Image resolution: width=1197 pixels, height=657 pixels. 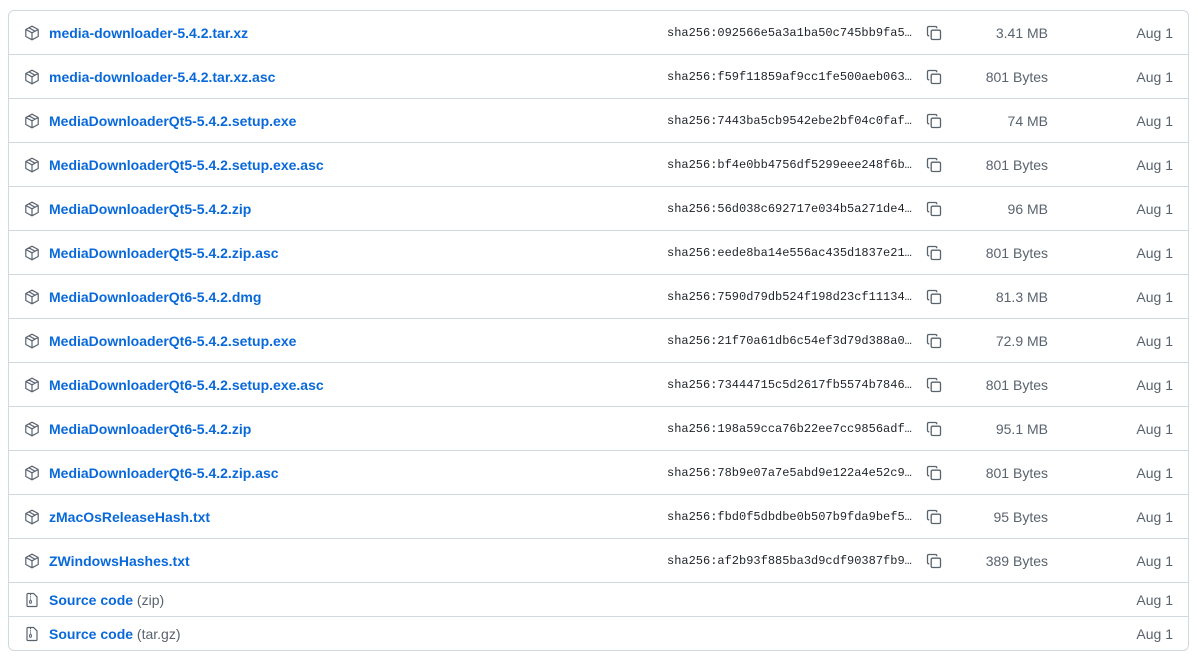 I want to click on asset-link: MediaDownloaderQt6-5.4.2.zip.asc, so click(x=164, y=473).